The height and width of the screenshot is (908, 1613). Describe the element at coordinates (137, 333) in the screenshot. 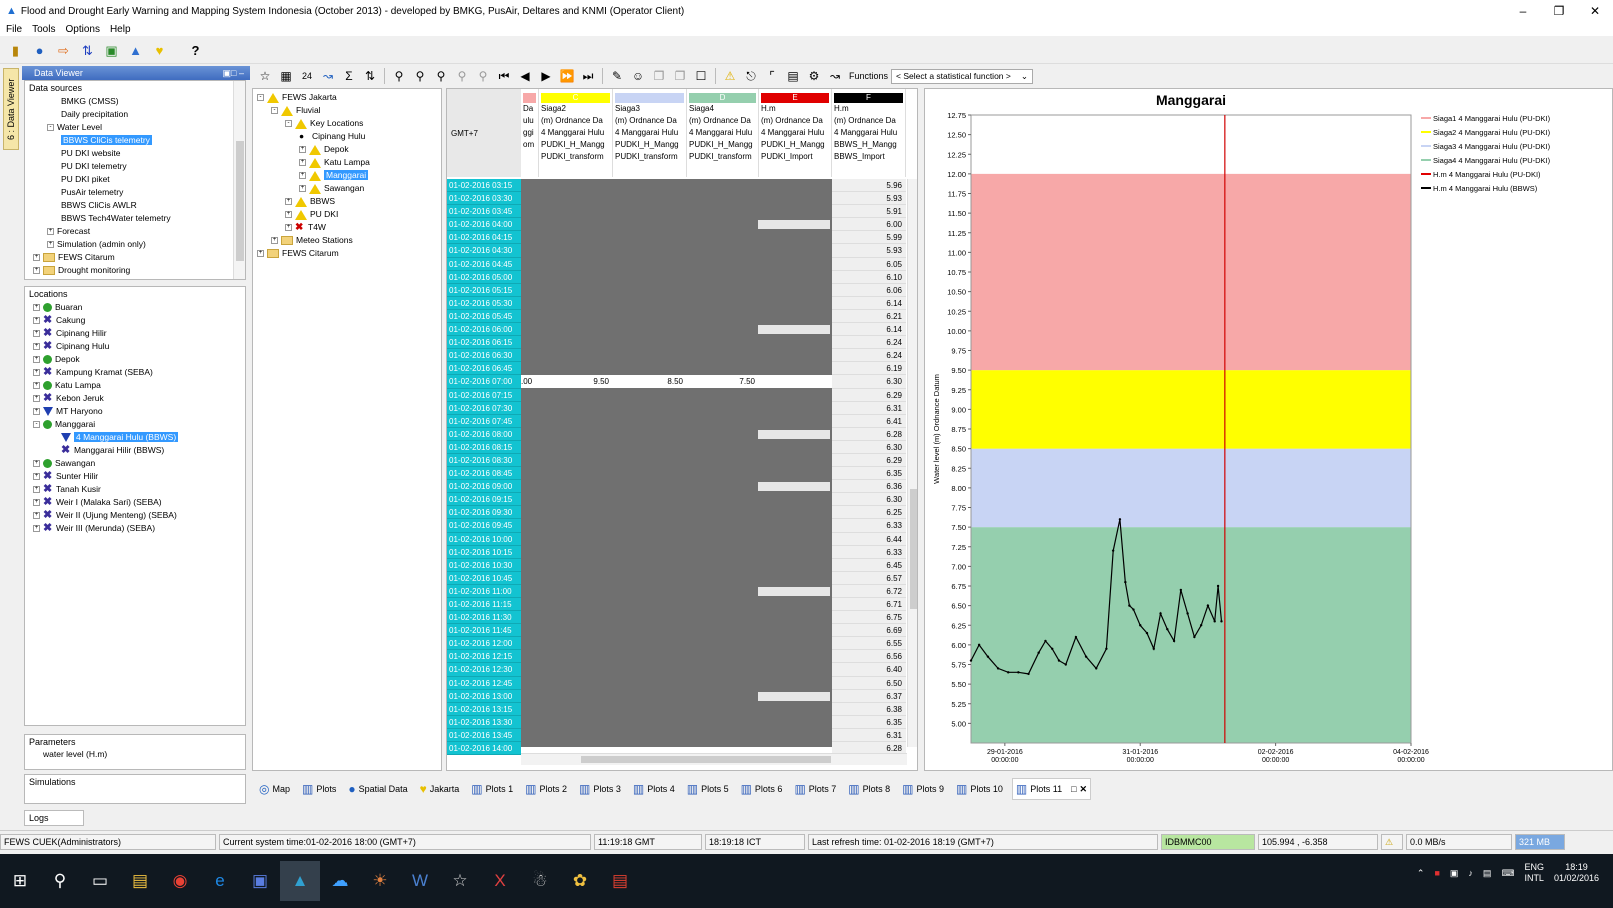

I see `location-item: + ✖ Cipinang Hilir` at that location.